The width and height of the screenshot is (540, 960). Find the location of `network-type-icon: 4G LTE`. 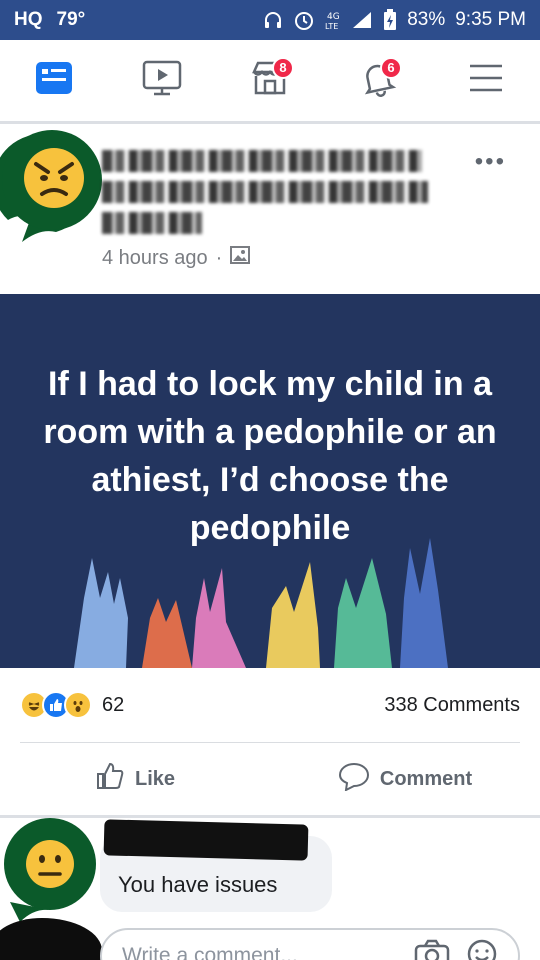

network-type-icon: 4G LTE is located at coordinates (333, 20).